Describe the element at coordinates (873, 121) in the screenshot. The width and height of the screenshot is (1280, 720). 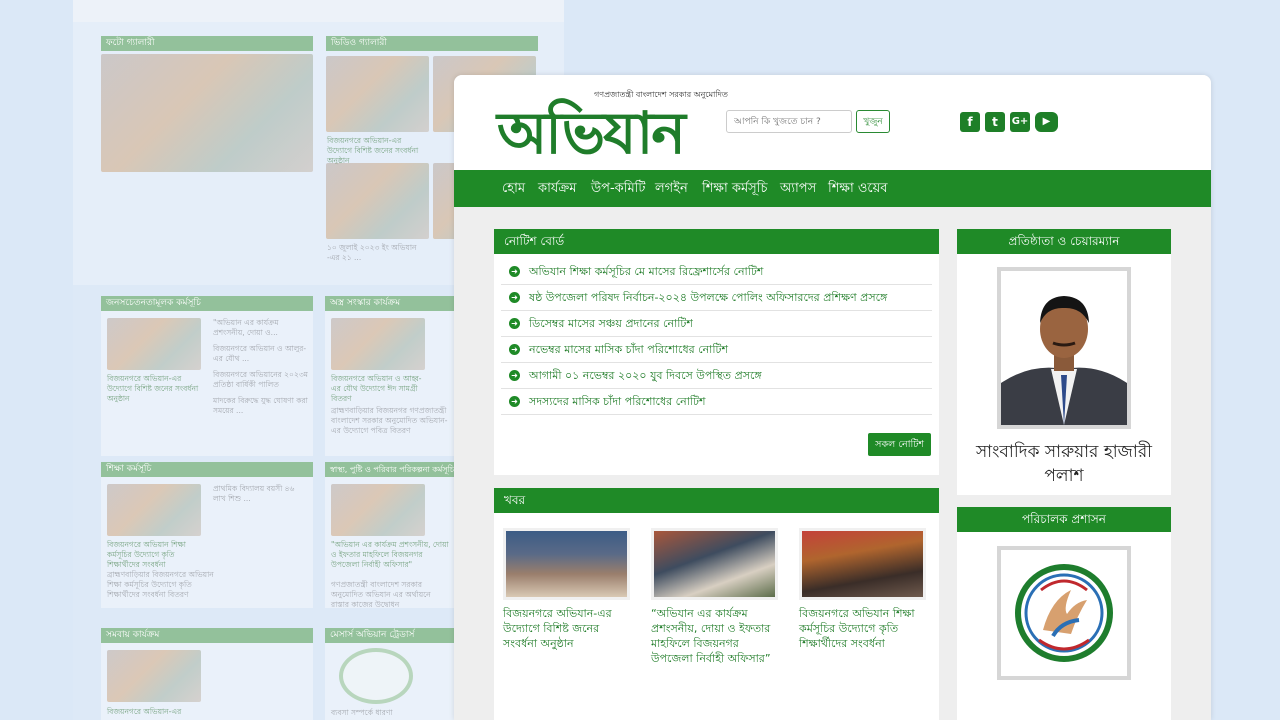
I see `search-button: খুজুন` at that location.